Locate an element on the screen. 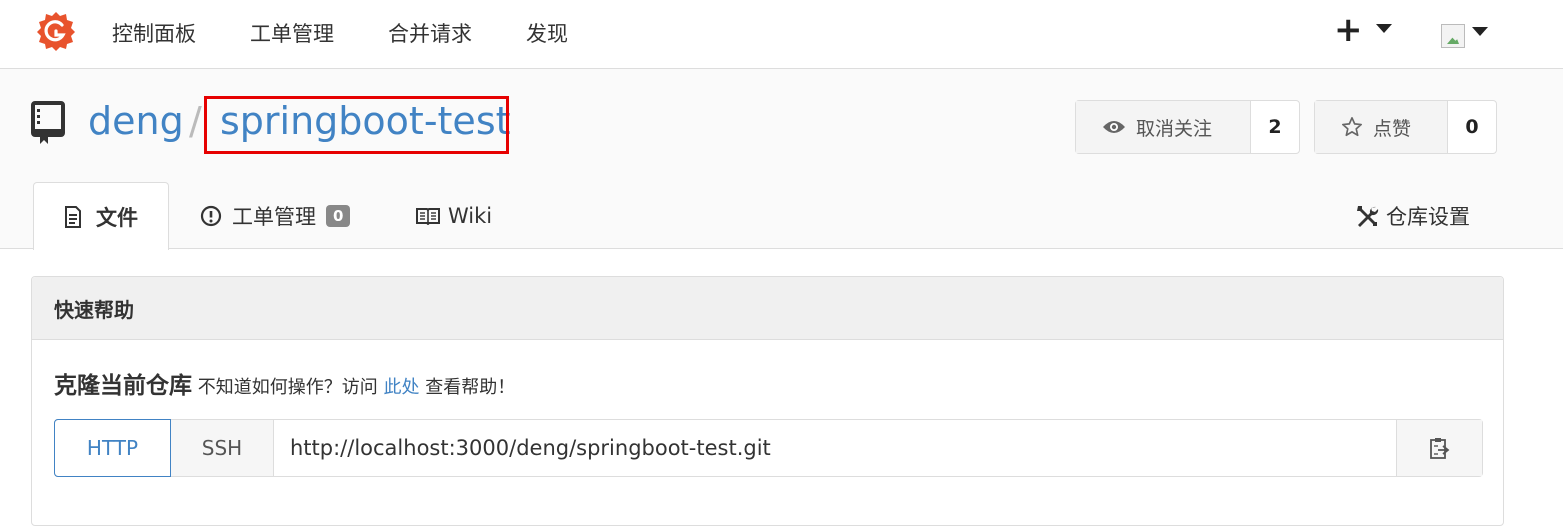  book-icon is located at coordinates (428, 216).